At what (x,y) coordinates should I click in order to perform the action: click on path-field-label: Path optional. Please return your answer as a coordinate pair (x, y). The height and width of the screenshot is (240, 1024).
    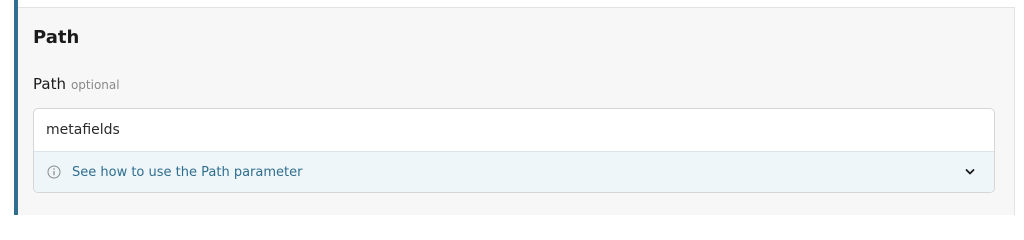
    Looking at the image, I should click on (76, 84).